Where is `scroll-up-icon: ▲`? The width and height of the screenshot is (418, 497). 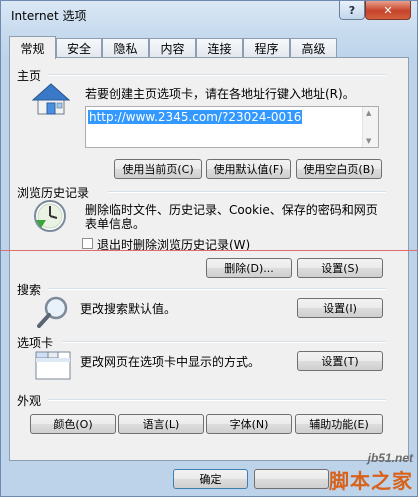 scroll-up-icon: ▲ is located at coordinates (368, 113).